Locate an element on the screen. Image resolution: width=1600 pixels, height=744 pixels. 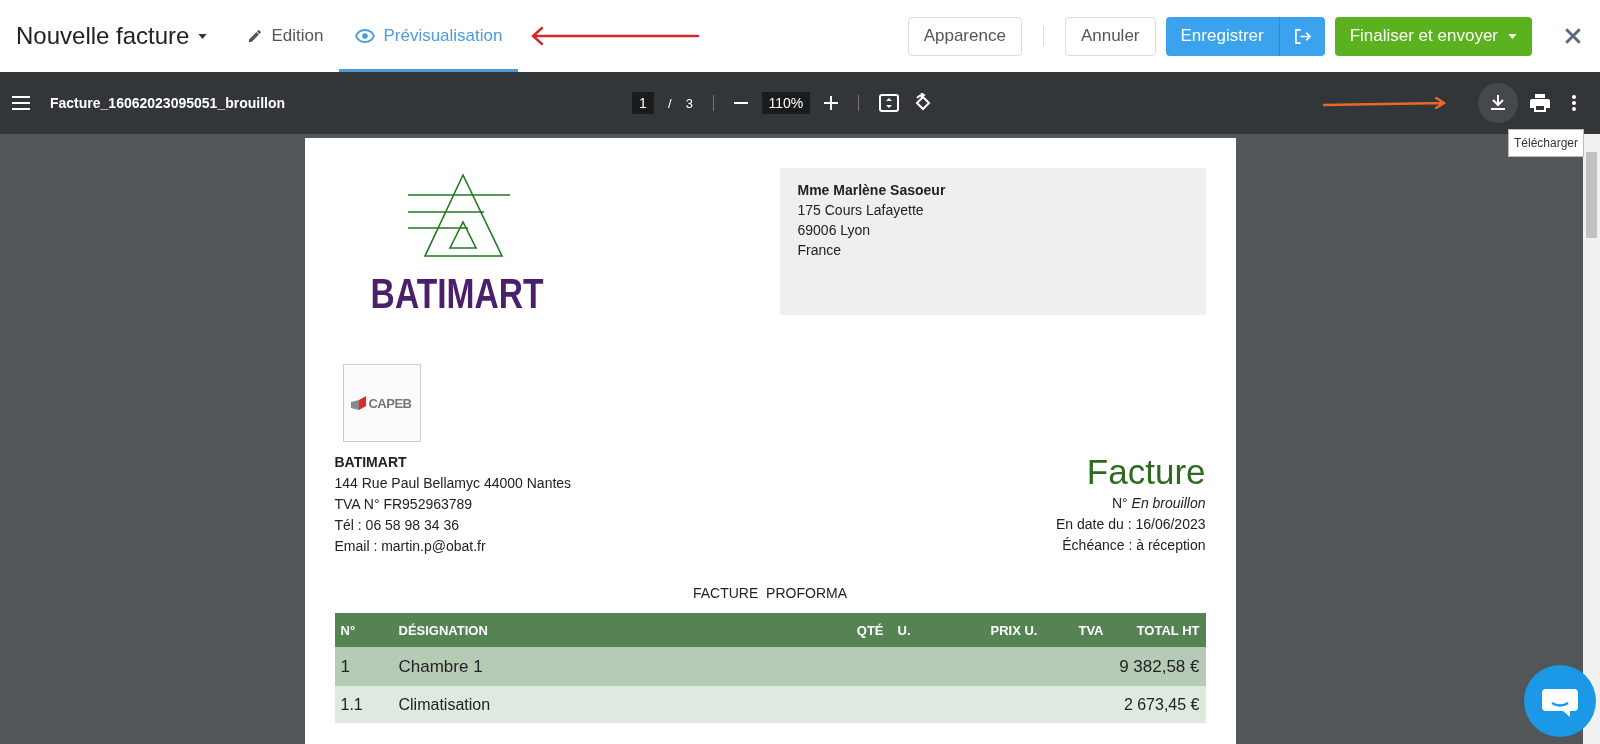
zoom-field: 110% is located at coordinates (785, 103).